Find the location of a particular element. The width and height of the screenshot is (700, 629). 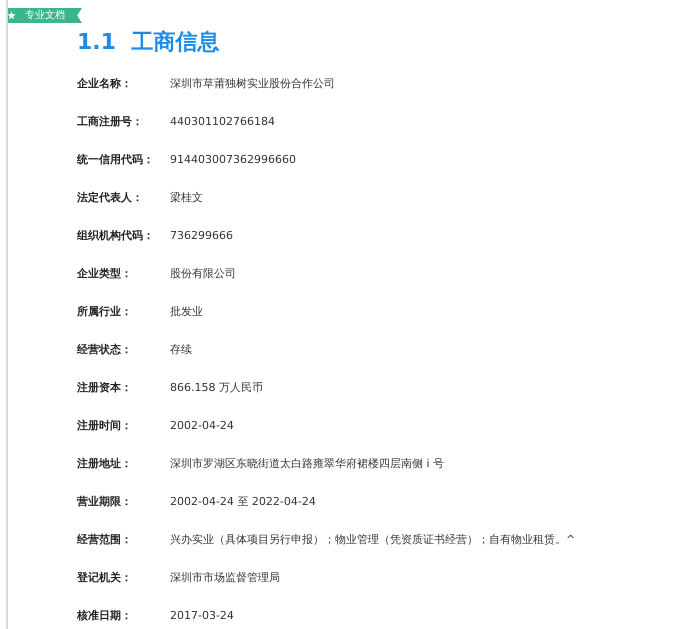

field-value: 914403007362996660 is located at coordinates (233, 159).